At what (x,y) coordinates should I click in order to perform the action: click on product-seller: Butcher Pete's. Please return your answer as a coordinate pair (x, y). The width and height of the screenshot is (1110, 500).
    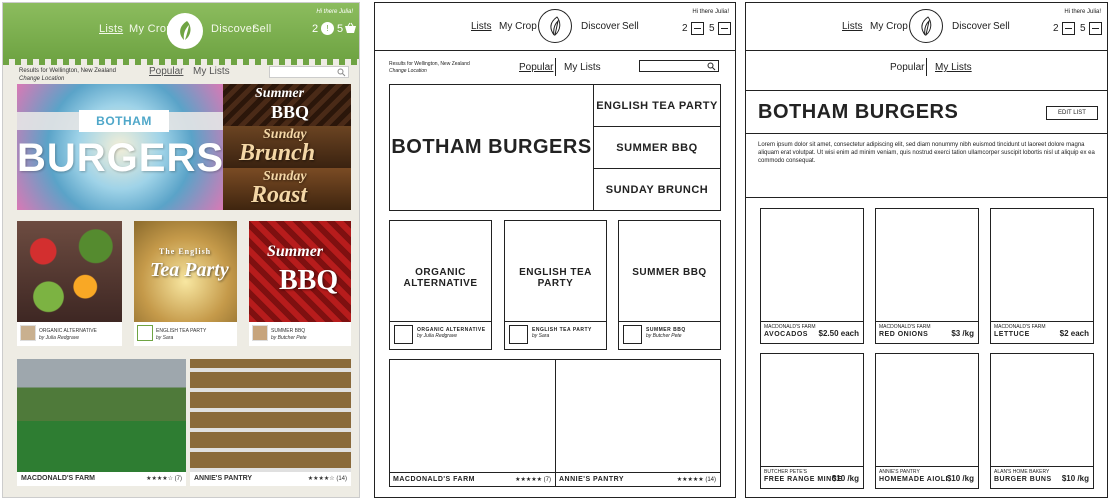
    Looking at the image, I should click on (785, 472).